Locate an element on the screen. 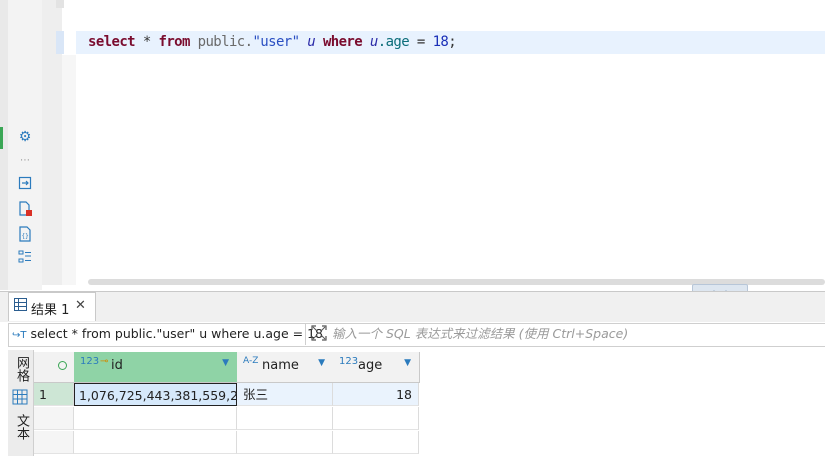  row-number: 1 is located at coordinates (54, 394).